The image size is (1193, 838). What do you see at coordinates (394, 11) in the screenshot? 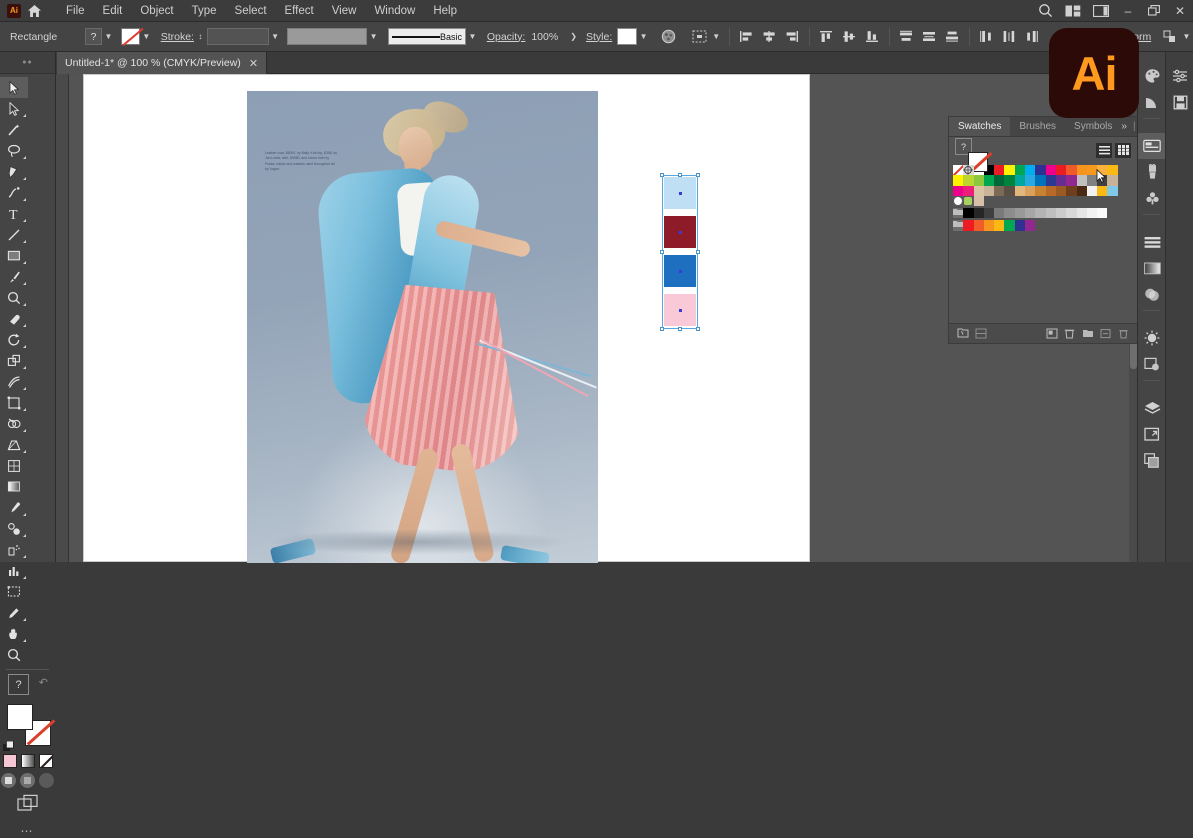
I see `menu-window: Window` at bounding box center [394, 11].